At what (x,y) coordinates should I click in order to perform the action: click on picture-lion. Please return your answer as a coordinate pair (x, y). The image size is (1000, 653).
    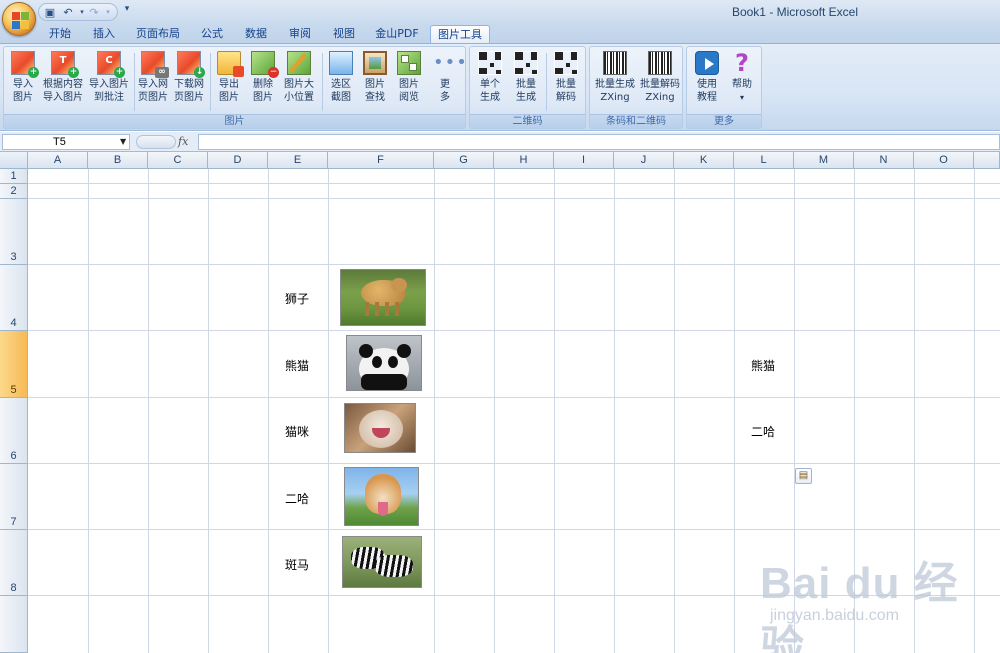
    Looking at the image, I should click on (383, 297).